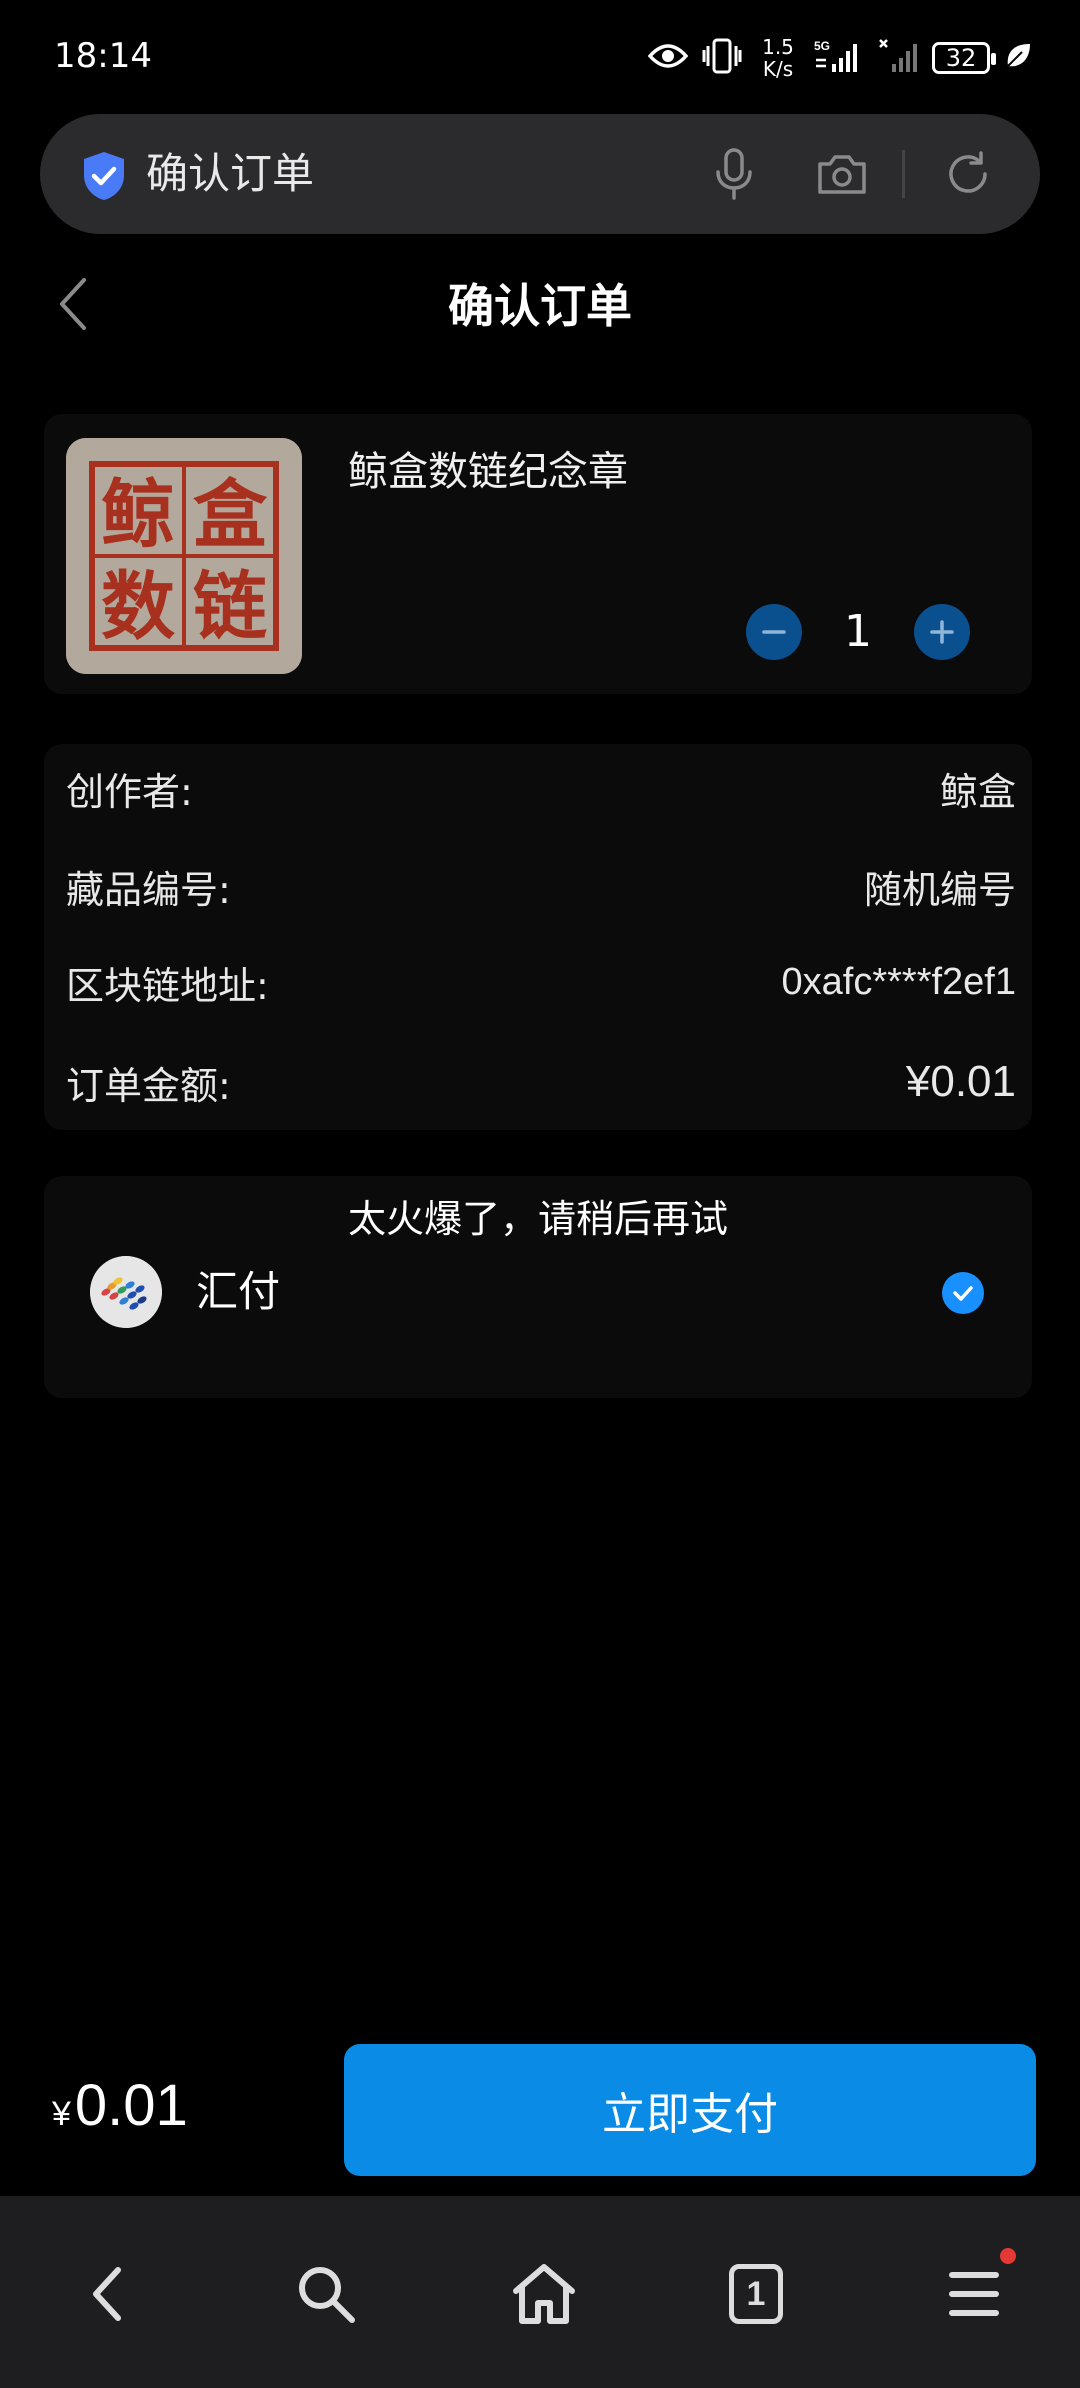 Image resolution: width=1080 pixels, height=2388 pixels. What do you see at coordinates (544, 2294) in the screenshot?
I see `home-icon` at bounding box center [544, 2294].